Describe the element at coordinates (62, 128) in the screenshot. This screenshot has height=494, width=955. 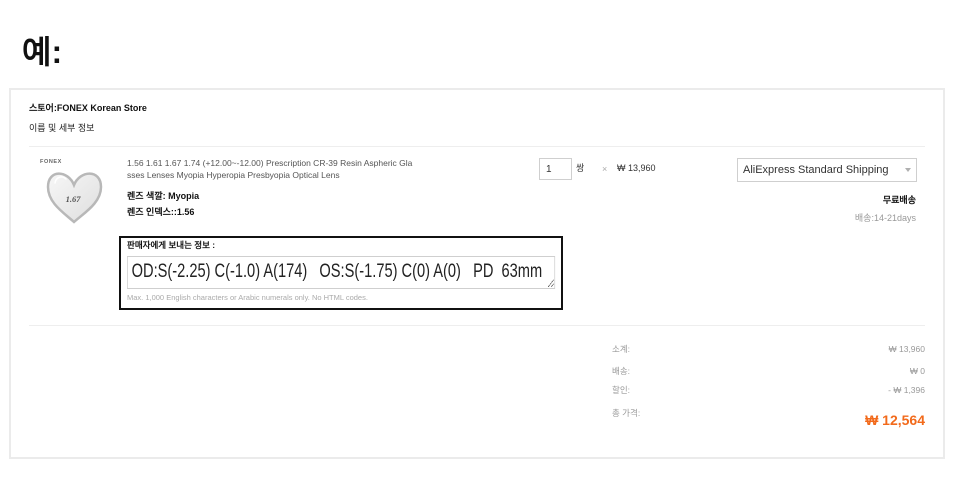
I see `section-title: 이름 및 세부 정보` at that location.